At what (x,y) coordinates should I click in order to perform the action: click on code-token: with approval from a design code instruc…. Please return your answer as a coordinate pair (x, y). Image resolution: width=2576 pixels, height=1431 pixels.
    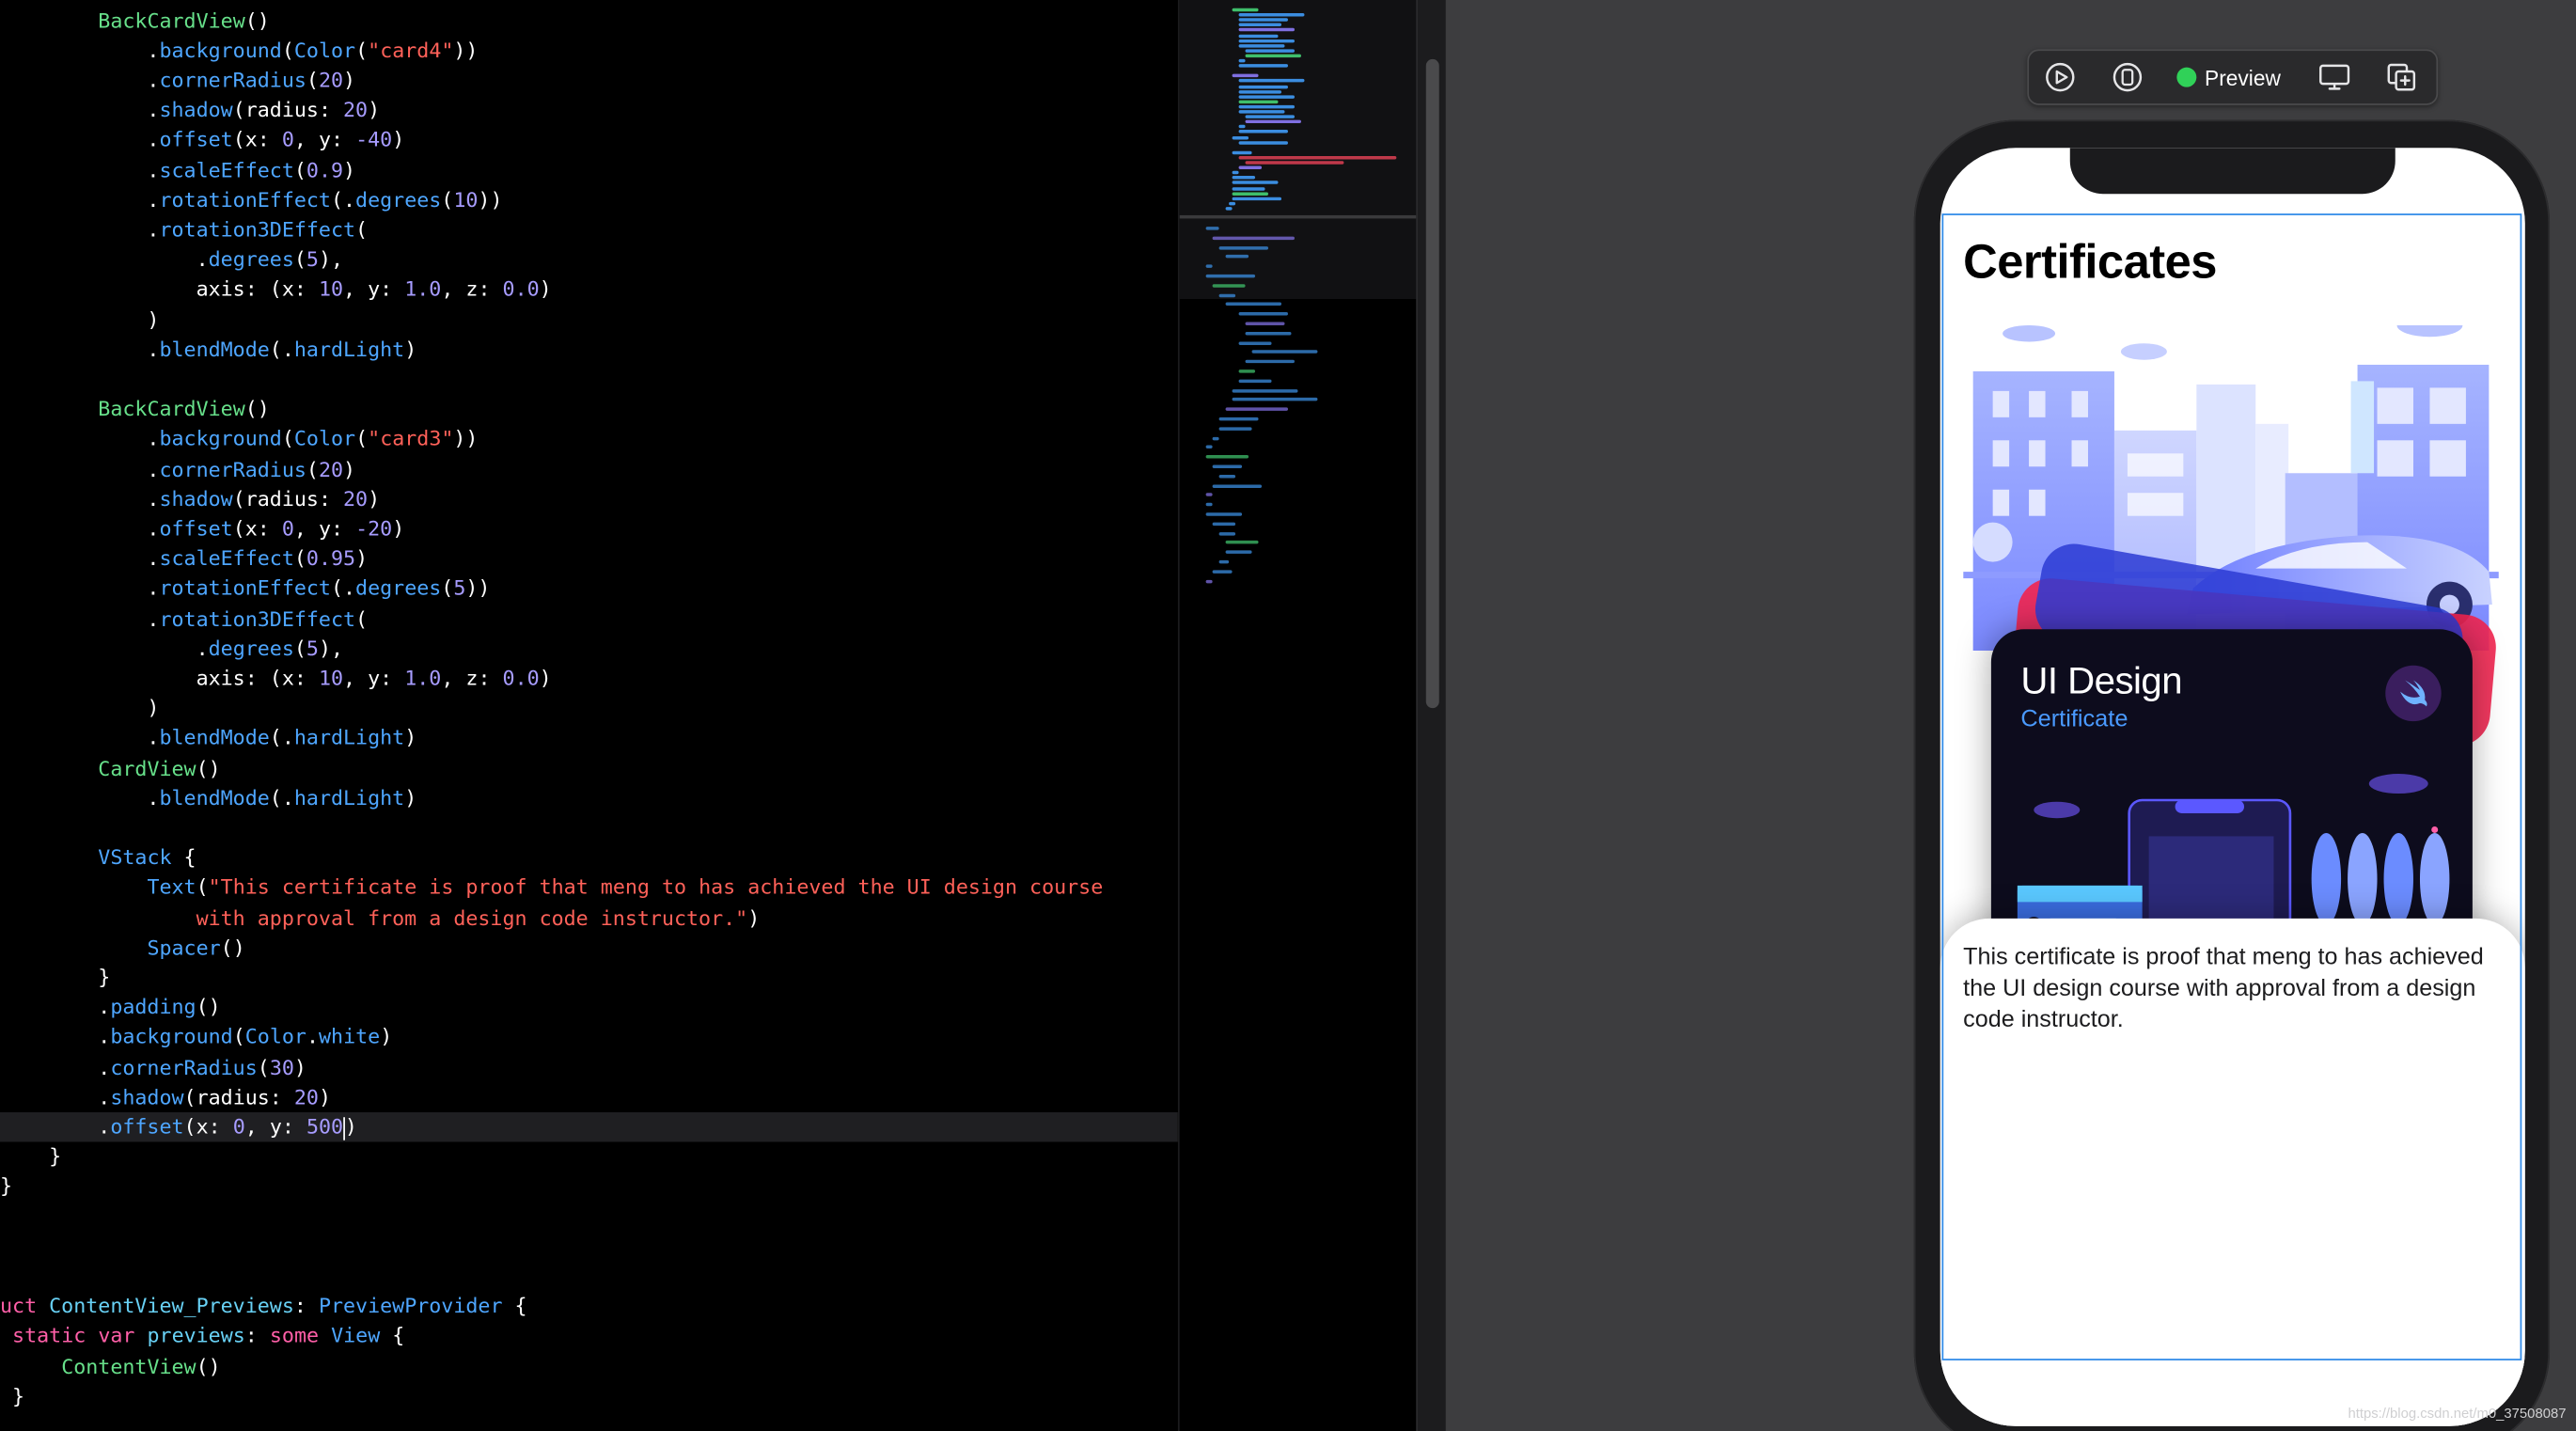
    Looking at the image, I should click on (472, 917).